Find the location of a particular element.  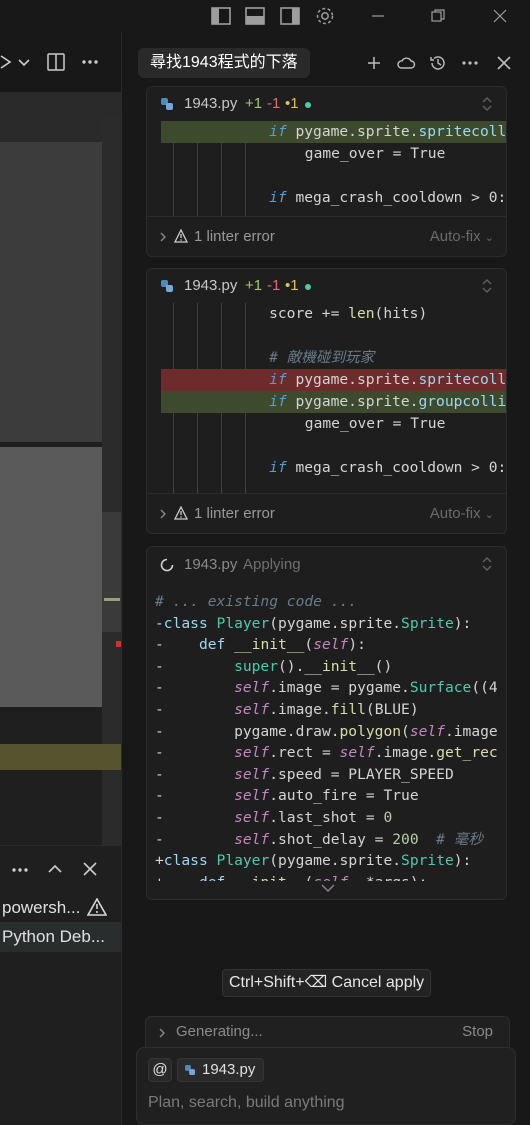

code-line: game_over = True is located at coordinates (333, 424).